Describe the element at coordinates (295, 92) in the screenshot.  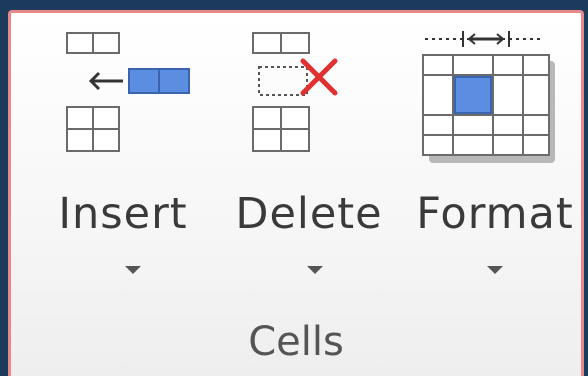
I see `delete-cells-icon` at that location.